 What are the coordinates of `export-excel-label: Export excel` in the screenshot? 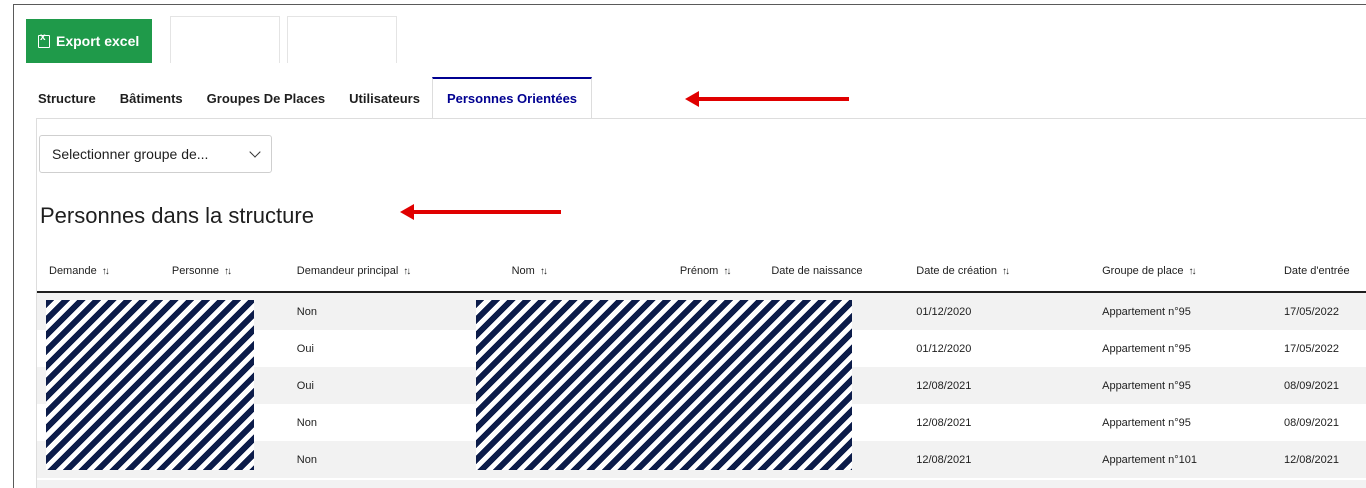 It's located at (98, 41).